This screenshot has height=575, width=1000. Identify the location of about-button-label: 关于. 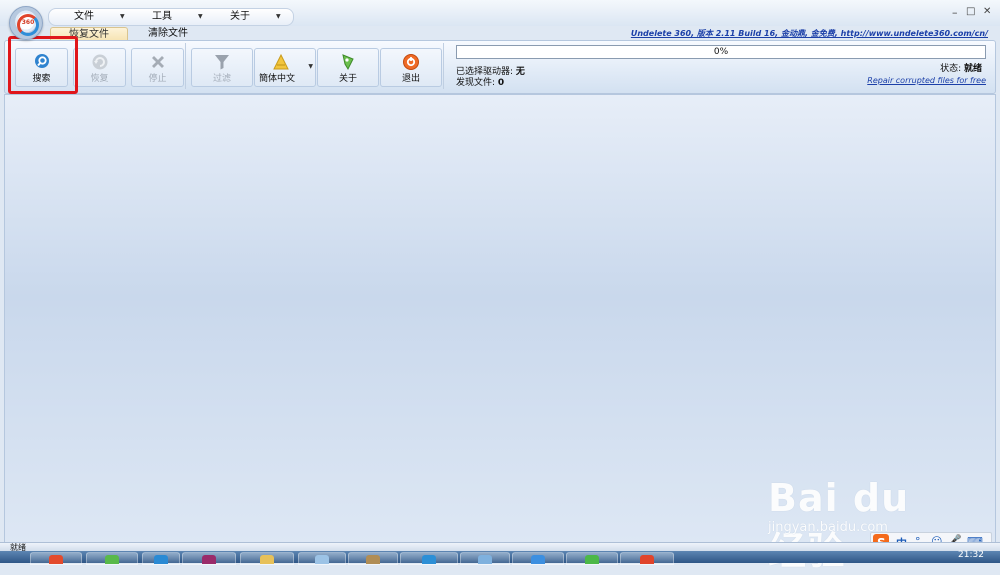
(347, 79).